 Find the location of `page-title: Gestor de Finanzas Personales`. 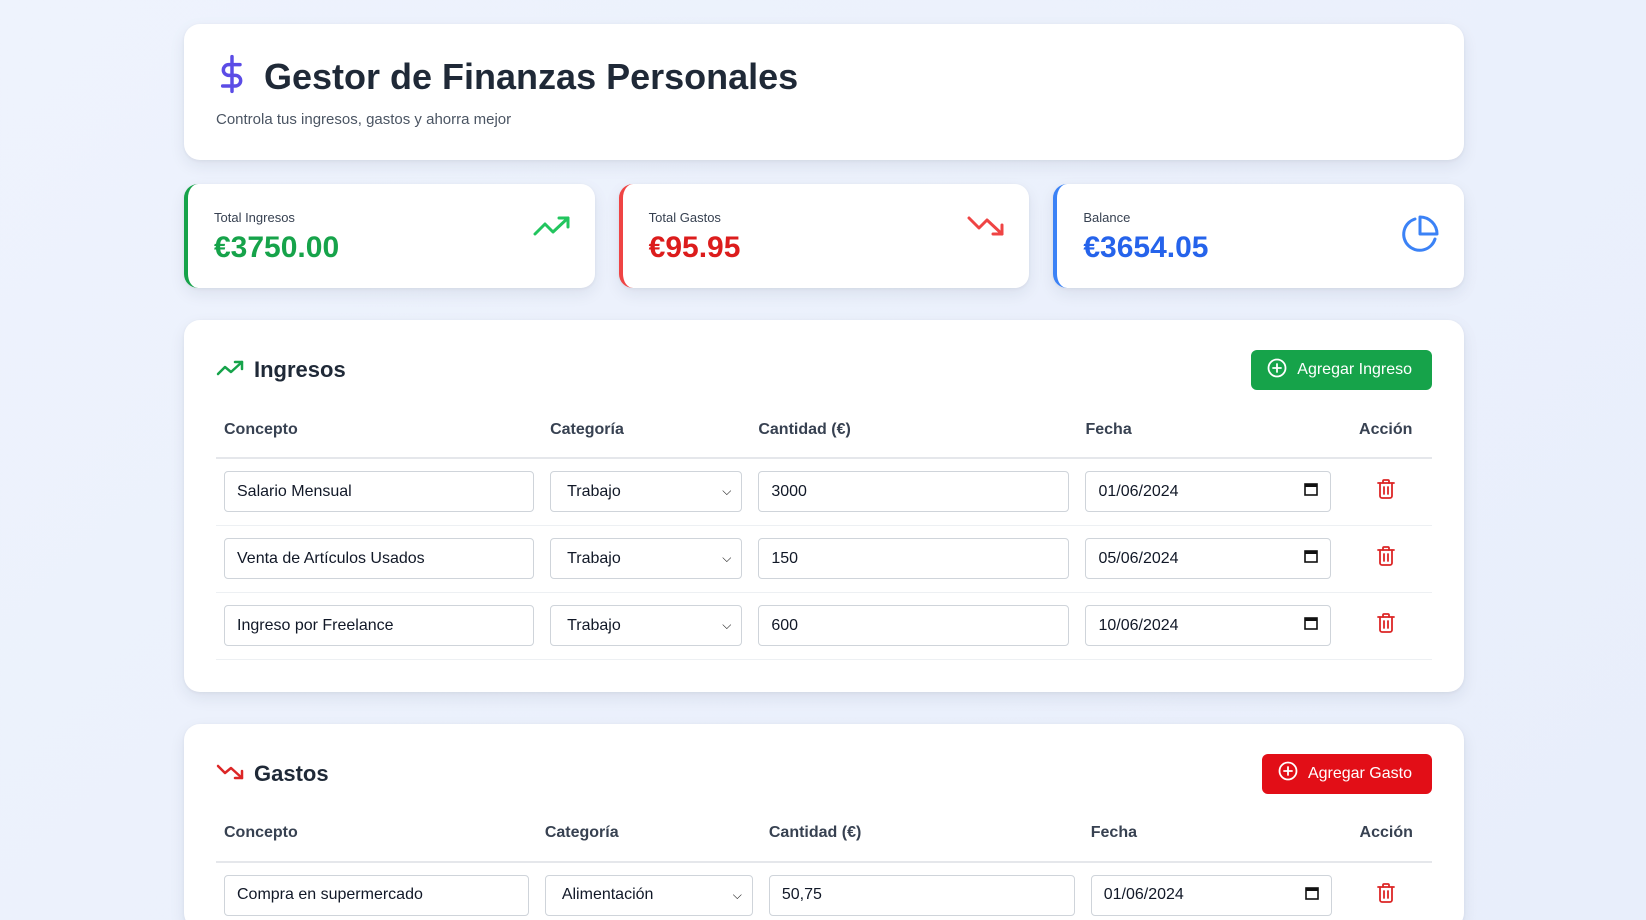

page-title: Gestor de Finanzas Personales is located at coordinates (531, 76).